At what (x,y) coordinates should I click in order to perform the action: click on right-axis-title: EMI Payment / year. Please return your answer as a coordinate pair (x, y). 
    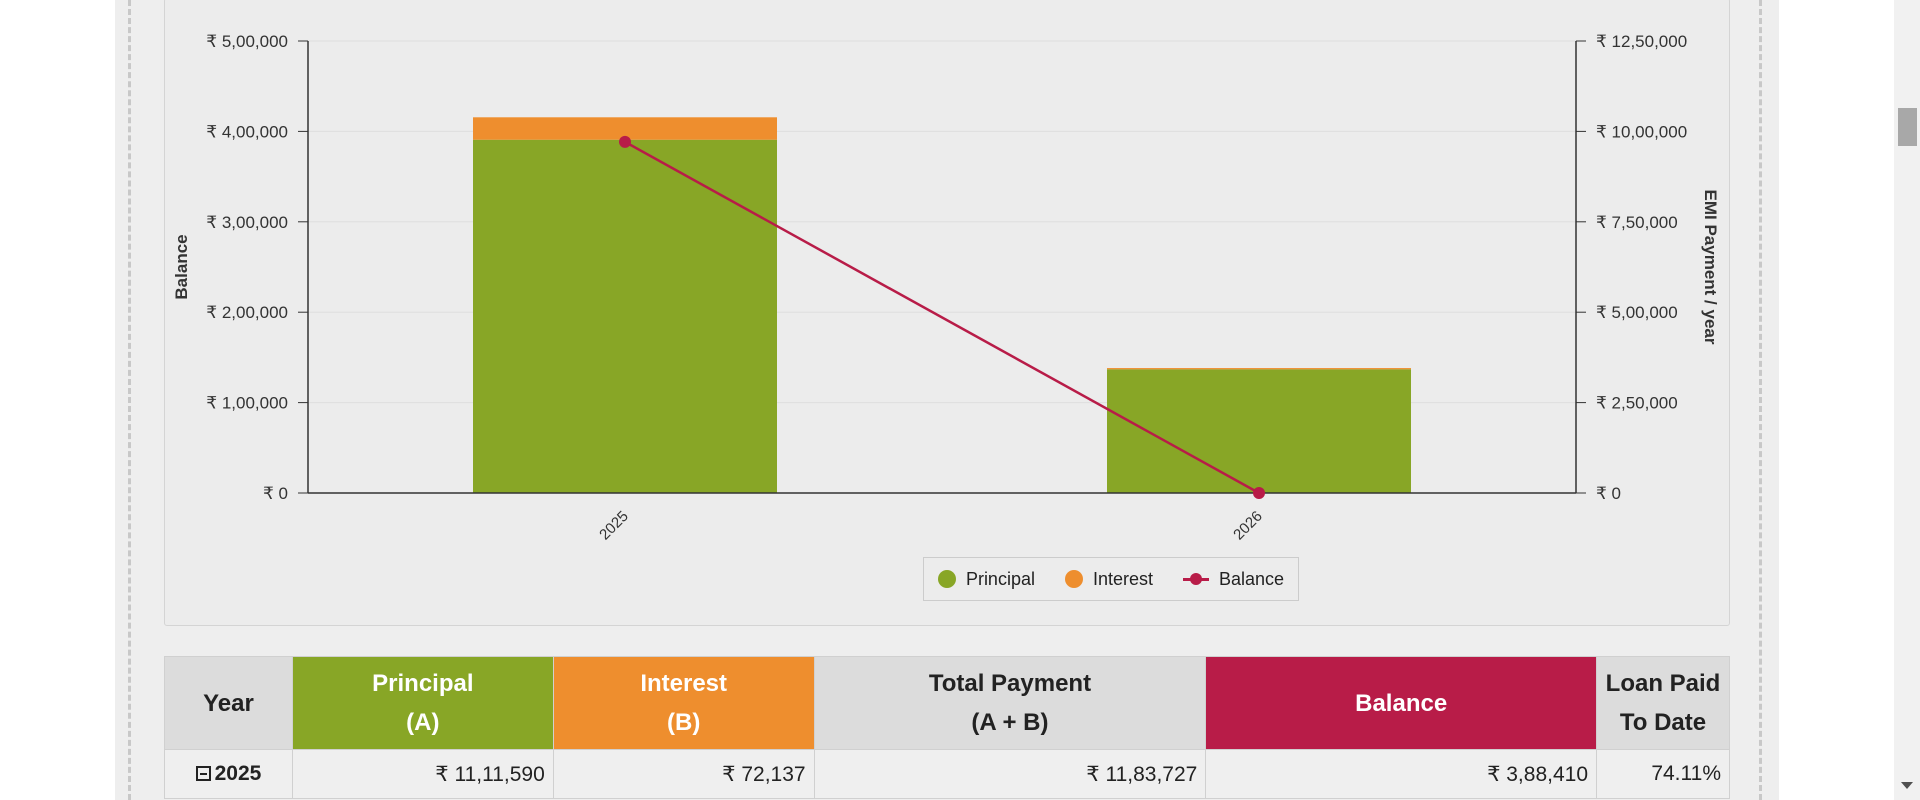
    Looking at the image, I should click on (1710, 267).